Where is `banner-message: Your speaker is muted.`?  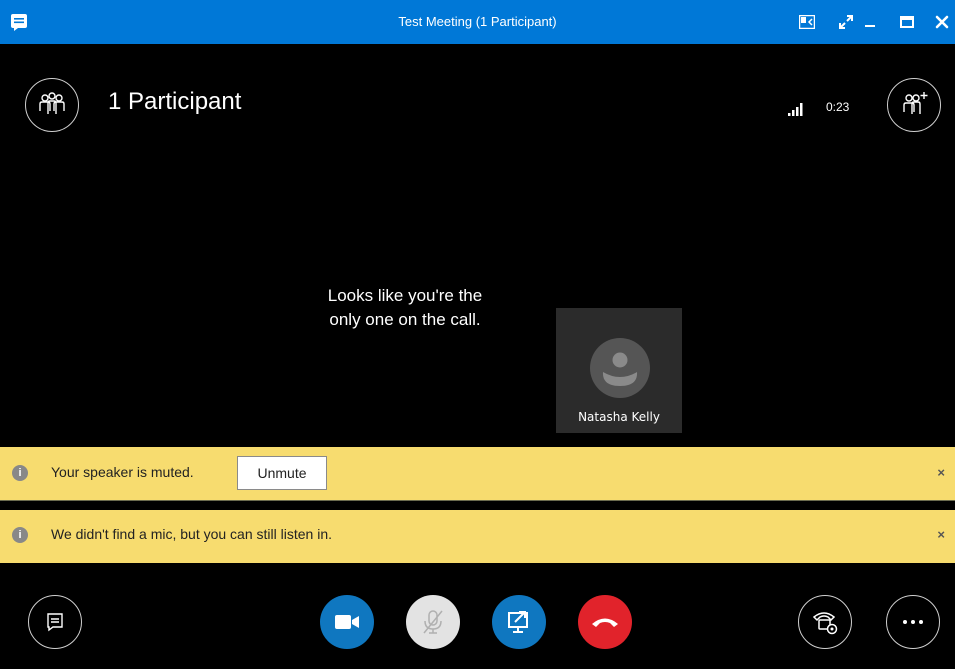
banner-message: Your speaker is muted. is located at coordinates (122, 472).